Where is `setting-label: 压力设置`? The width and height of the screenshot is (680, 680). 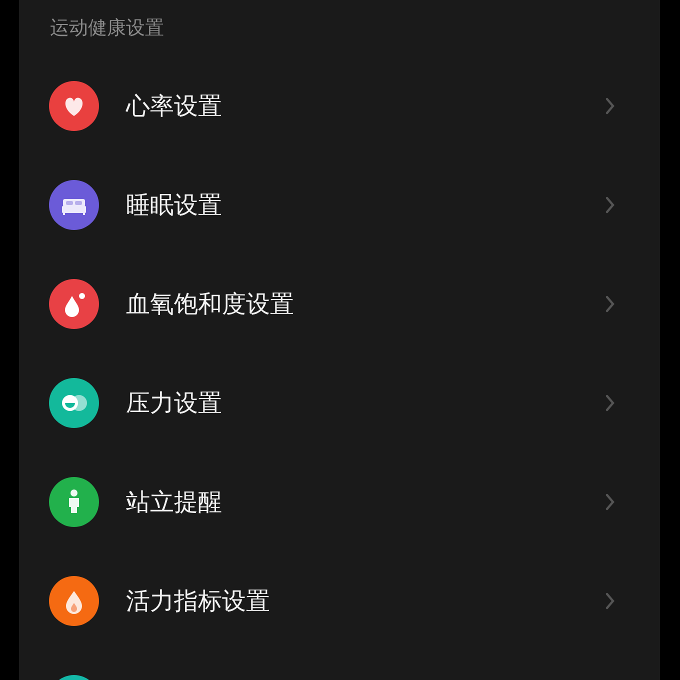 setting-label: 压力设置 is located at coordinates (365, 402).